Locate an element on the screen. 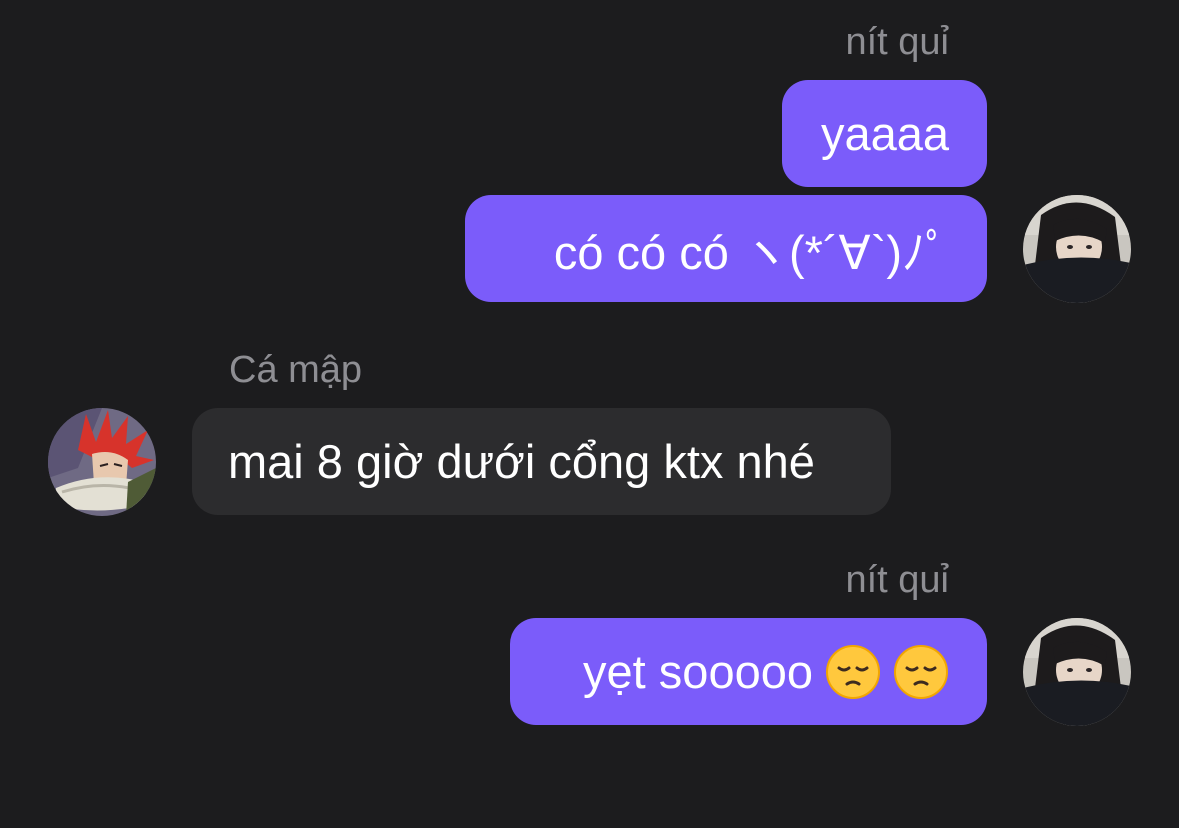 Image resolution: width=1179 pixels, height=828 pixels. message-text: mai 8 giờ dưới cổng ktx nhé is located at coordinates (521, 461).